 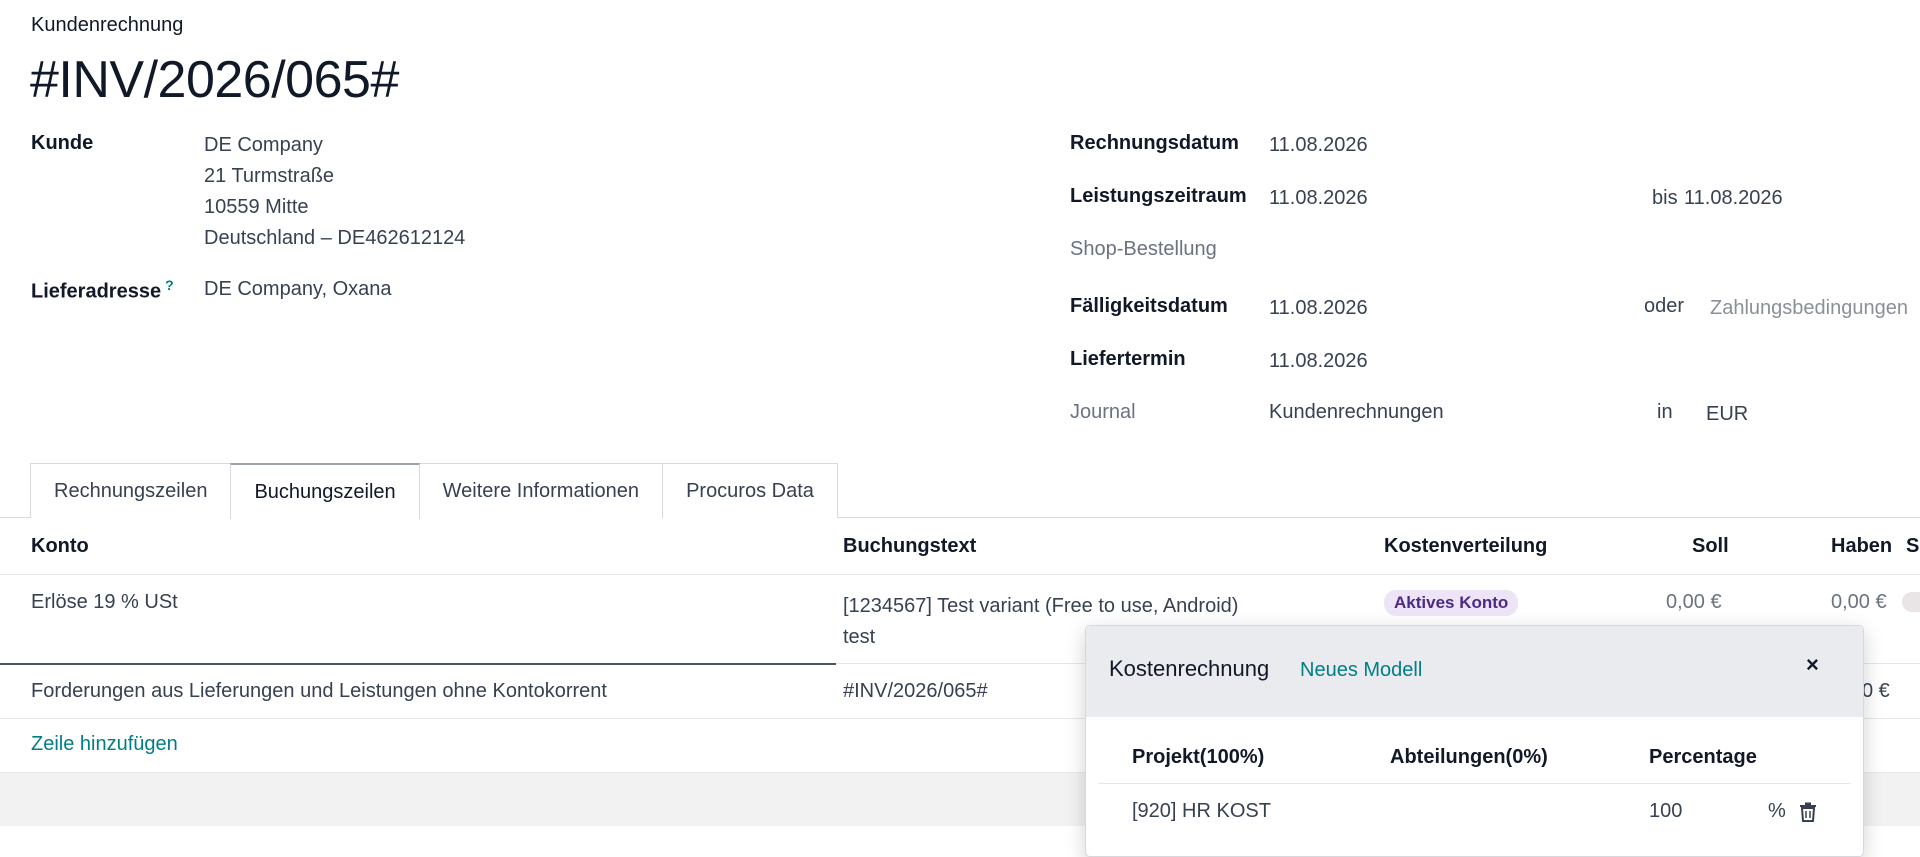 I want to click on row-debit: 0,00 €, so click(x=1694, y=602).